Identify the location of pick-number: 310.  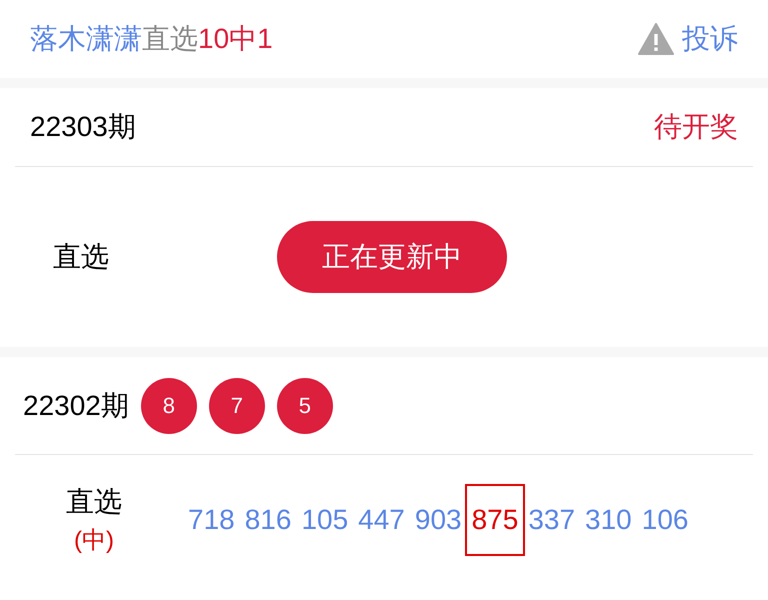
(608, 520).